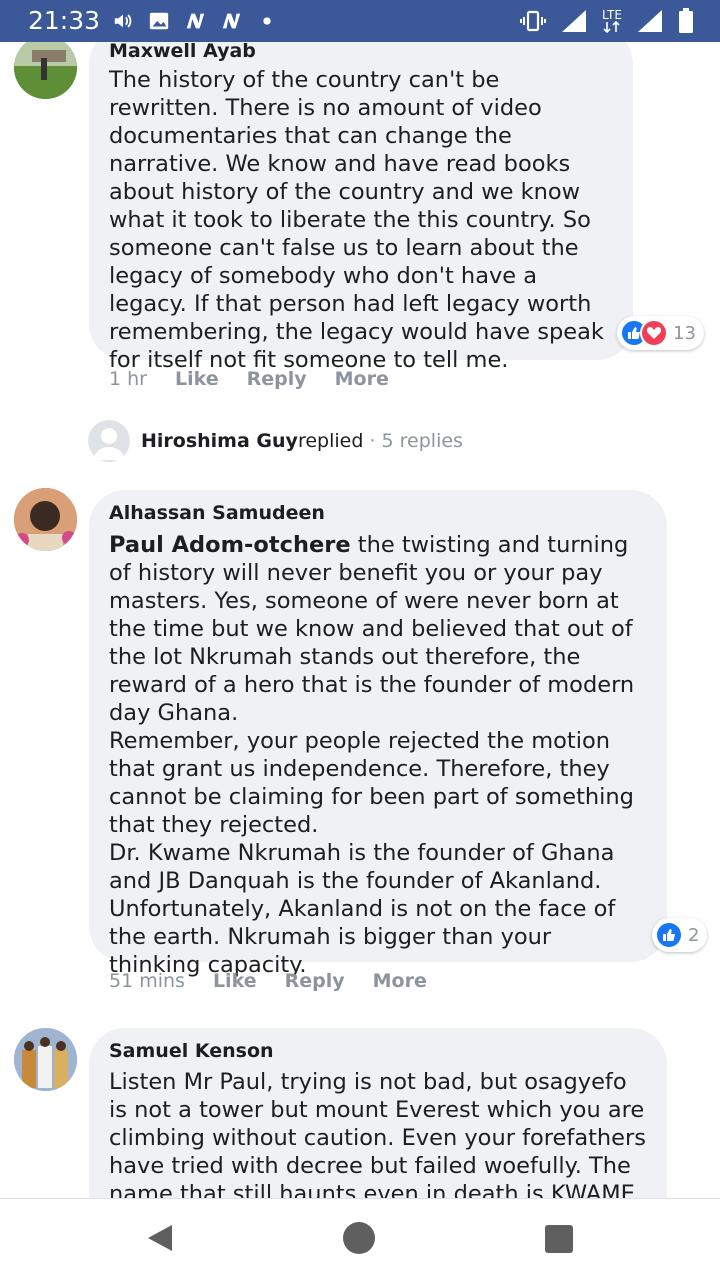  Describe the element at coordinates (684, 333) in the screenshot. I see `reaction-count: 13` at that location.